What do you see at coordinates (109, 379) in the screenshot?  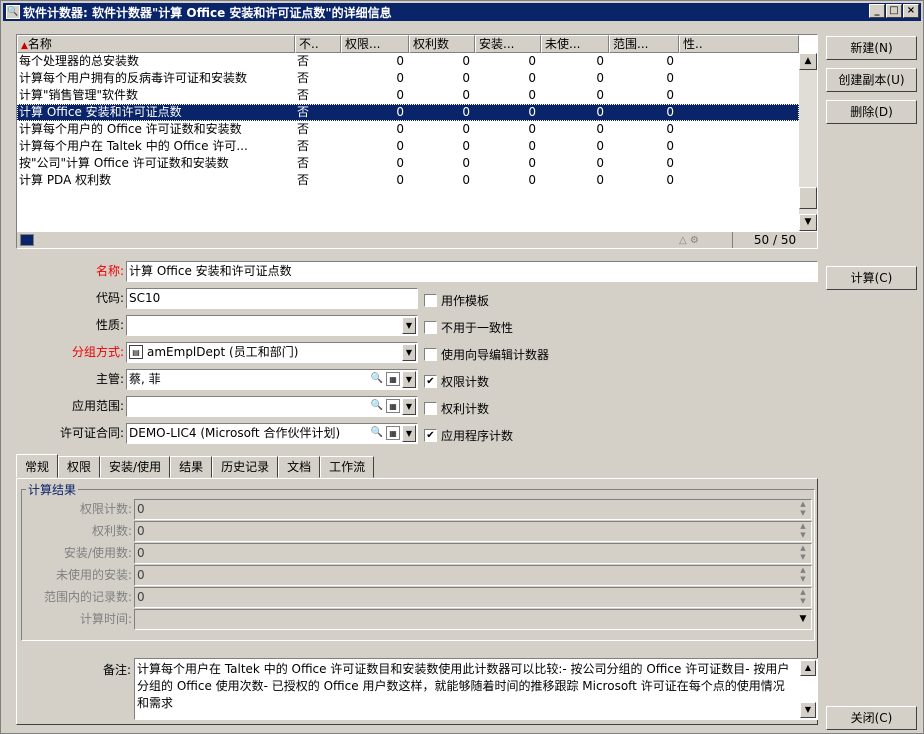 I see `supervisor-label: 主管:` at bounding box center [109, 379].